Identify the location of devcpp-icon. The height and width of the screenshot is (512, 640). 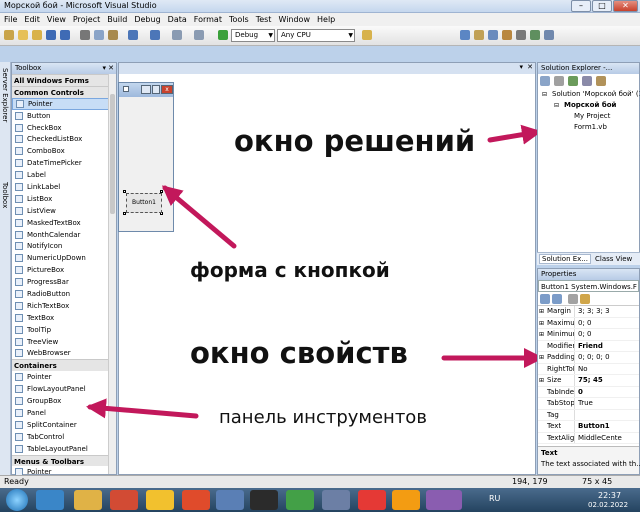
(230, 500).